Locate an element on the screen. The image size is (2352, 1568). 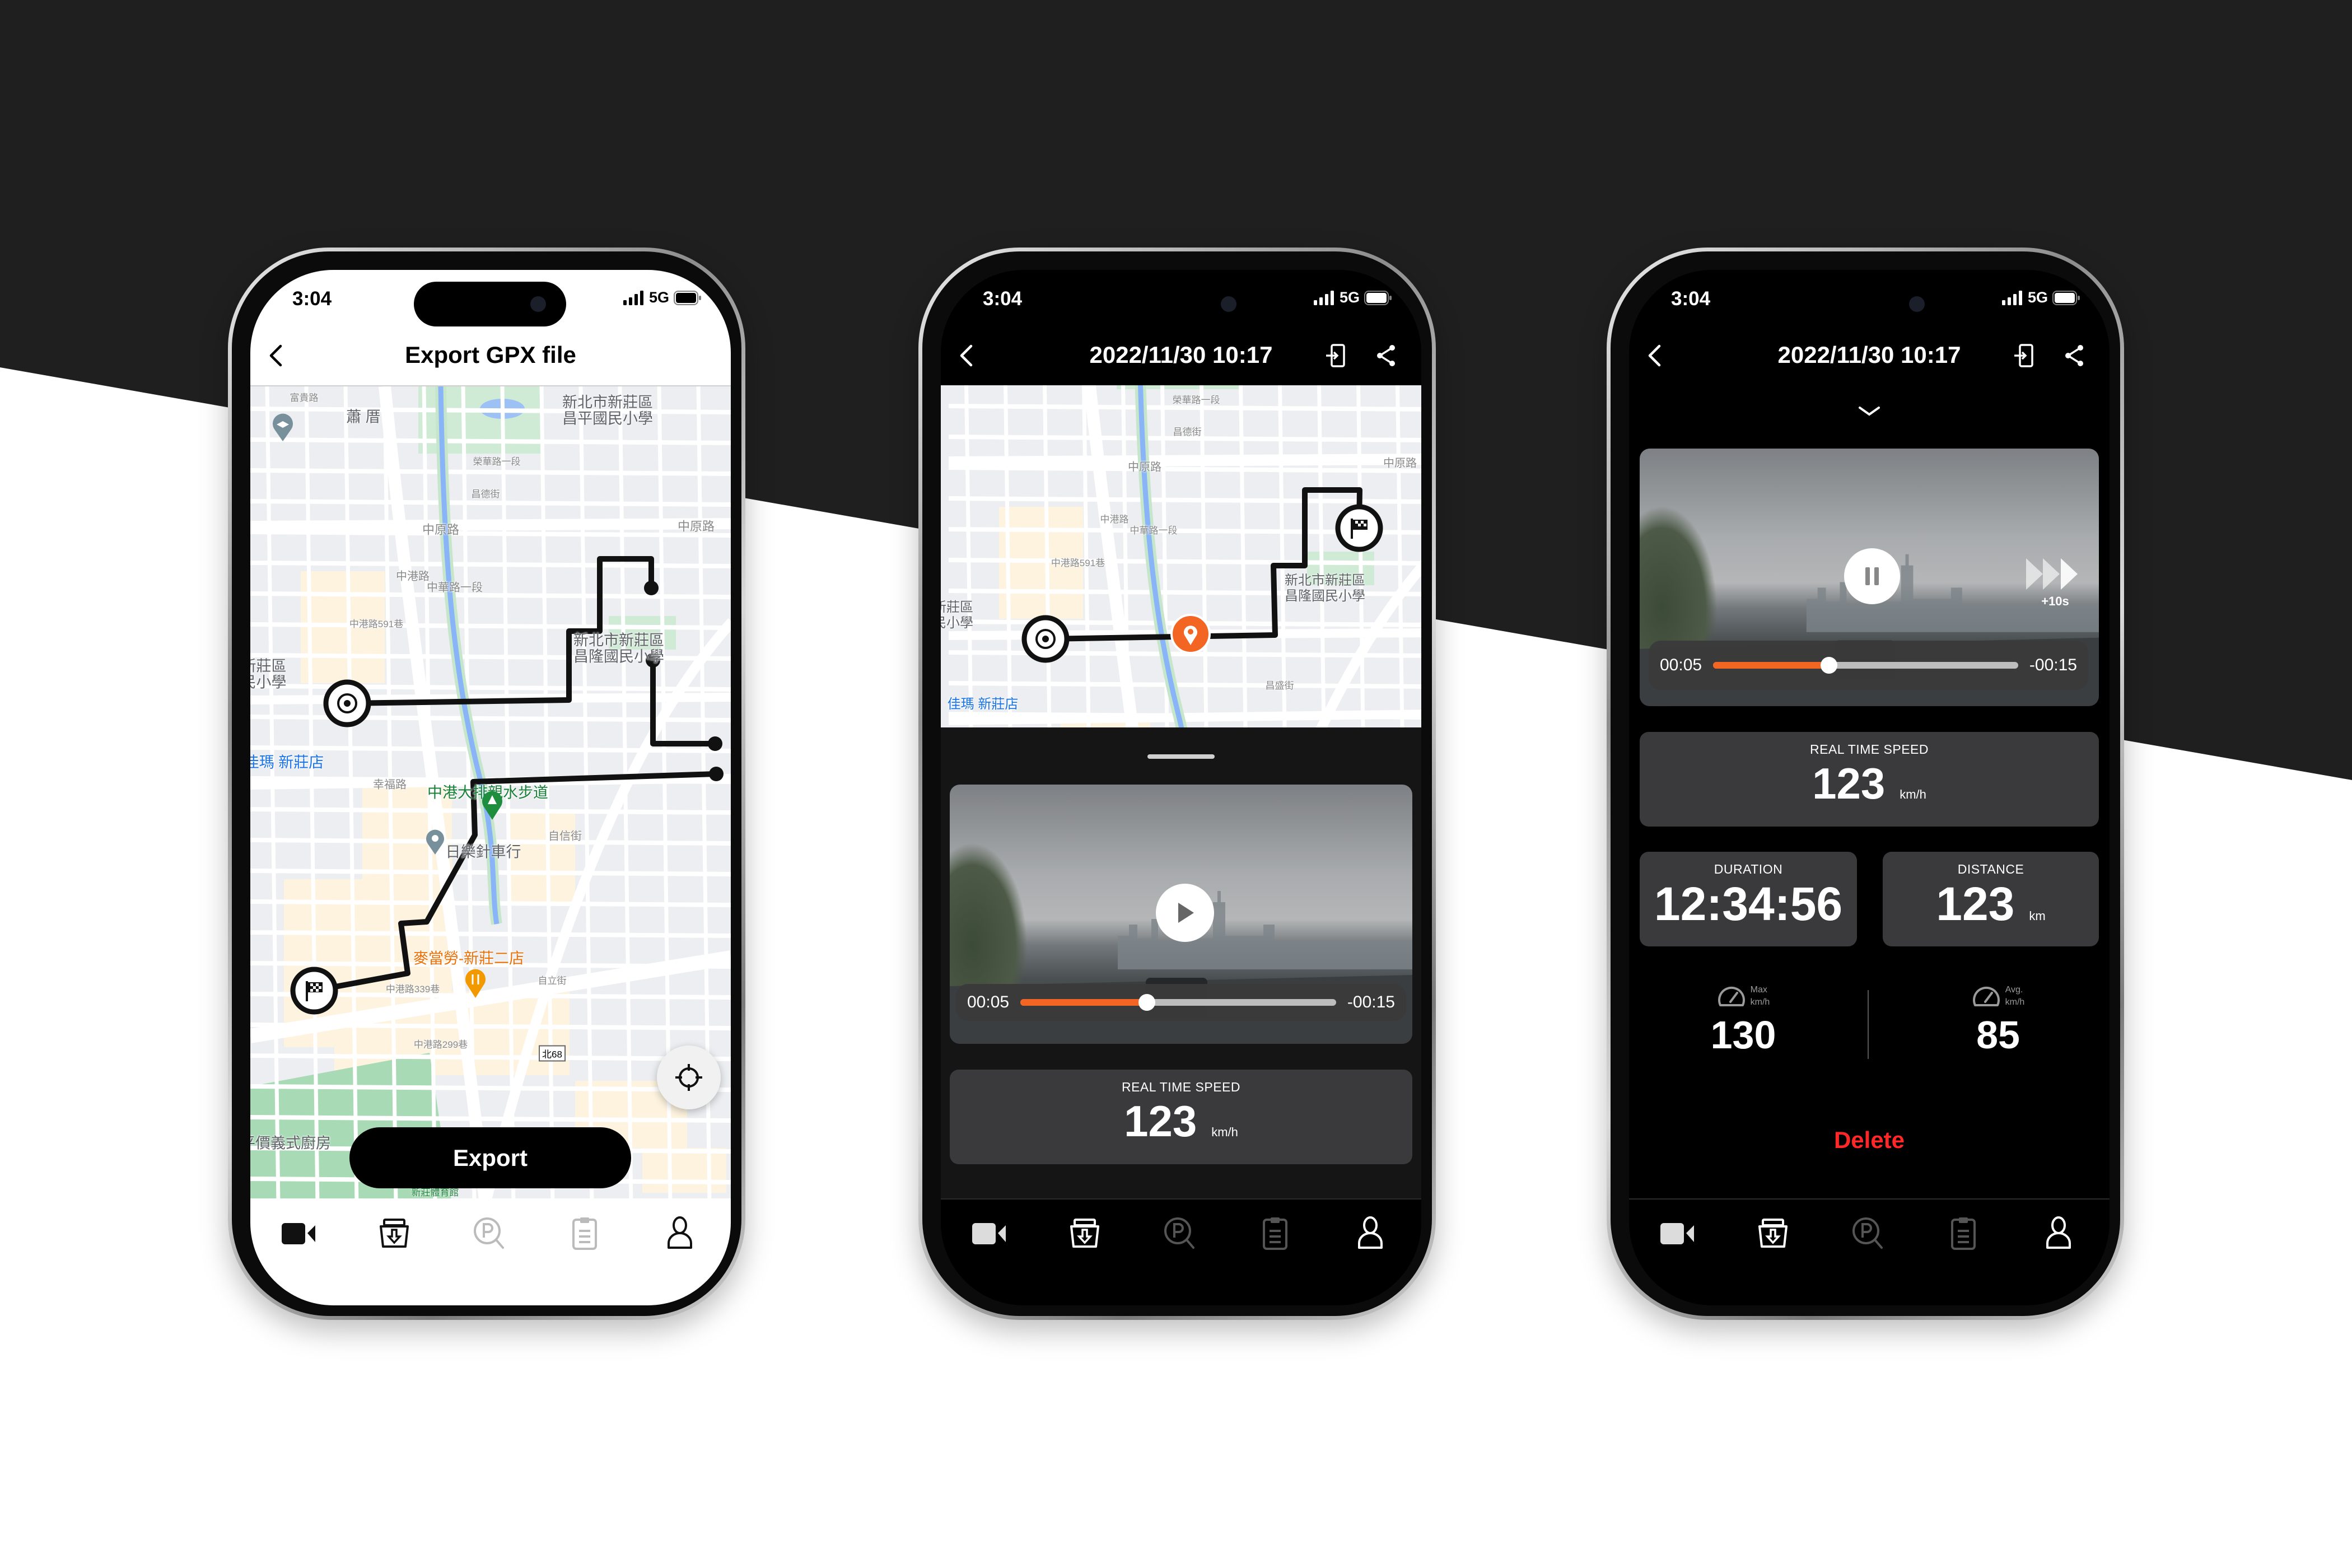
duration-label: DURATION is located at coordinates (1749, 869).